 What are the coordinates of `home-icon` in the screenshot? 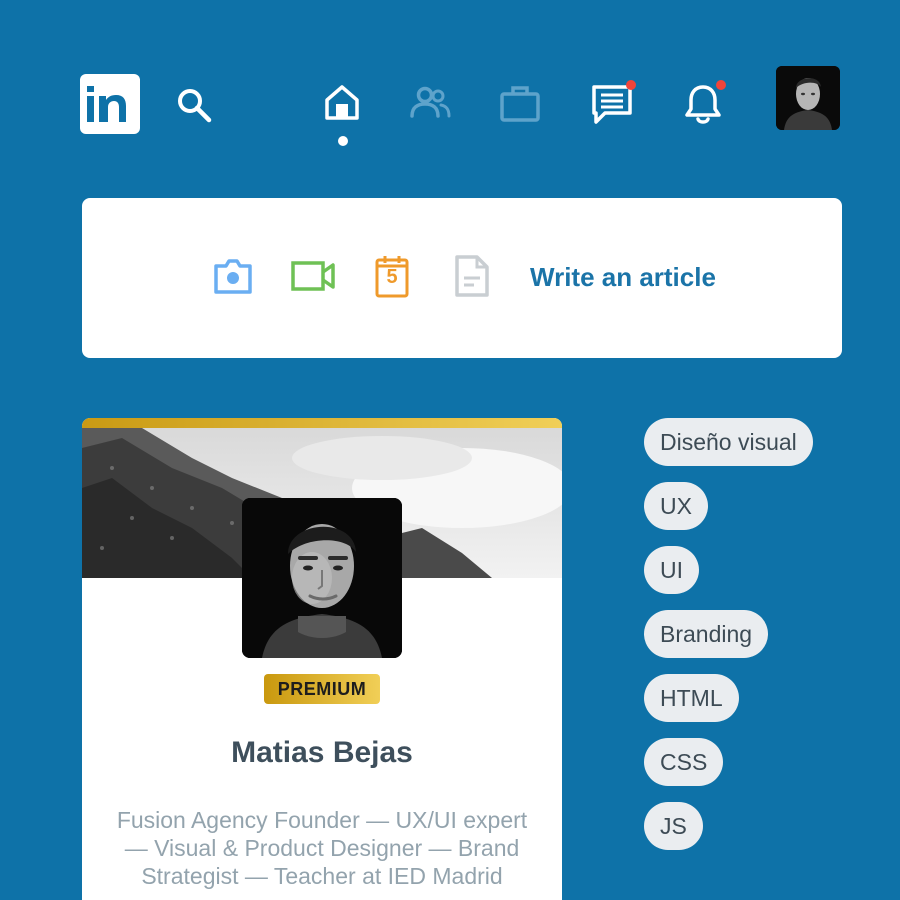 It's located at (342, 102).